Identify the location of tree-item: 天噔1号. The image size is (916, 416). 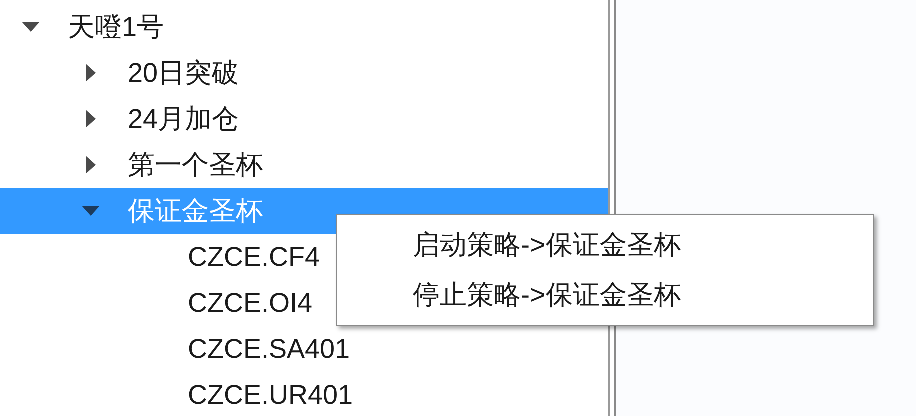
(304, 27).